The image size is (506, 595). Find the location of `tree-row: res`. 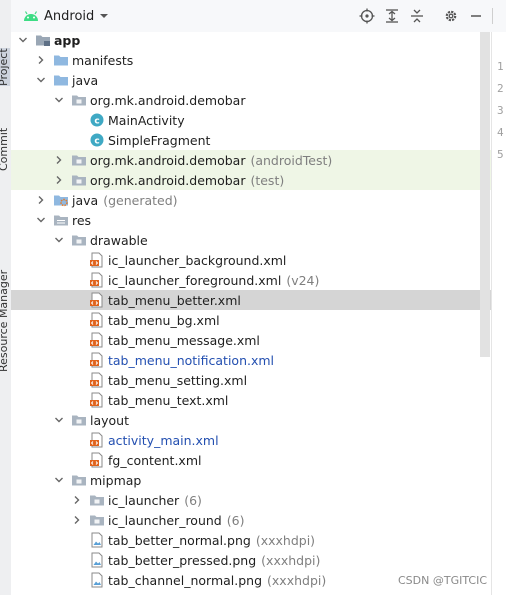

tree-row: res is located at coordinates (251, 220).